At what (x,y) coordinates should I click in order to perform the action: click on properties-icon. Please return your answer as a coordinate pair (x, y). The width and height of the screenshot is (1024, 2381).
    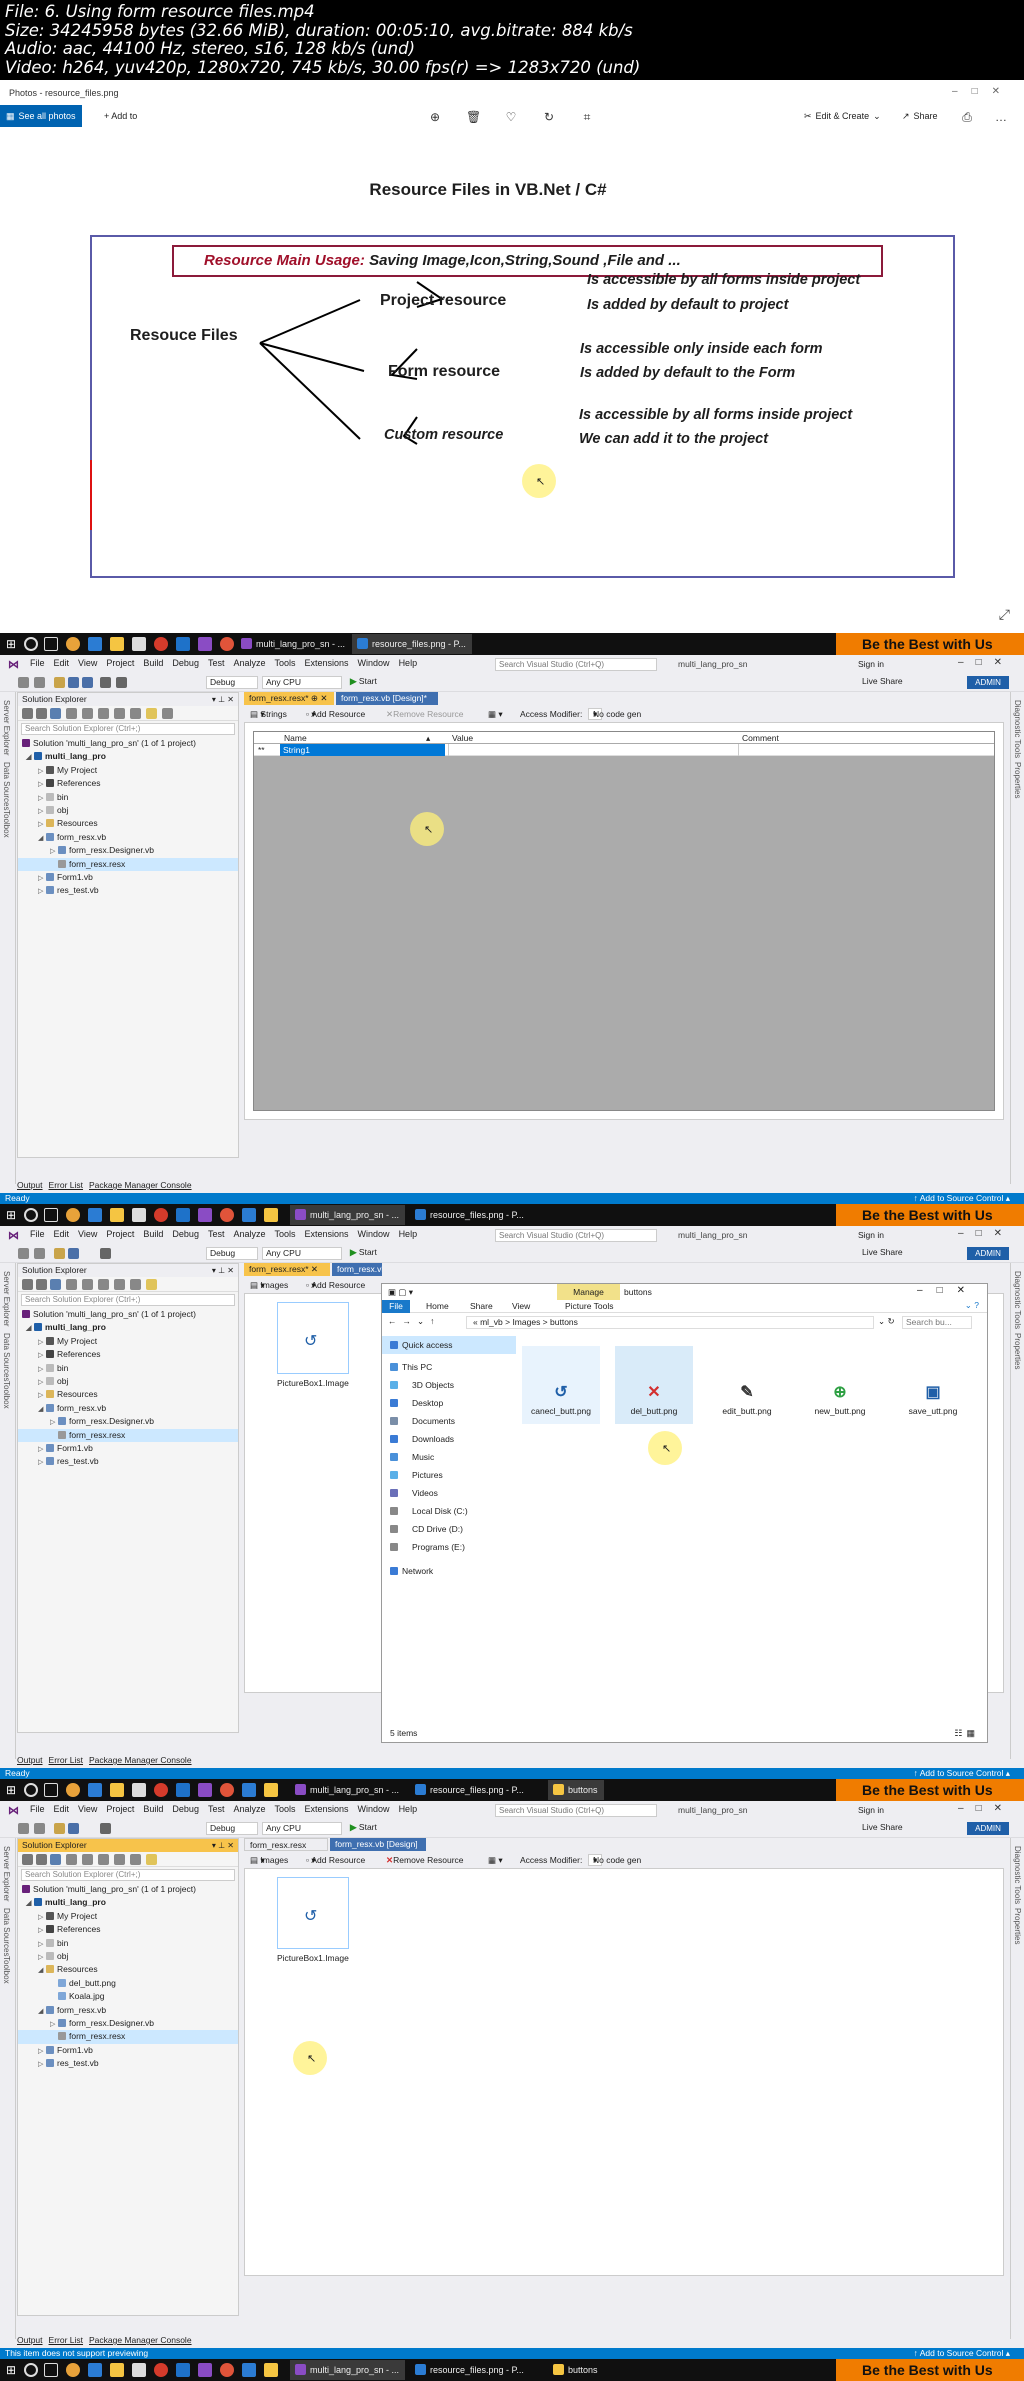
    Looking at the image, I should click on (135, 713).